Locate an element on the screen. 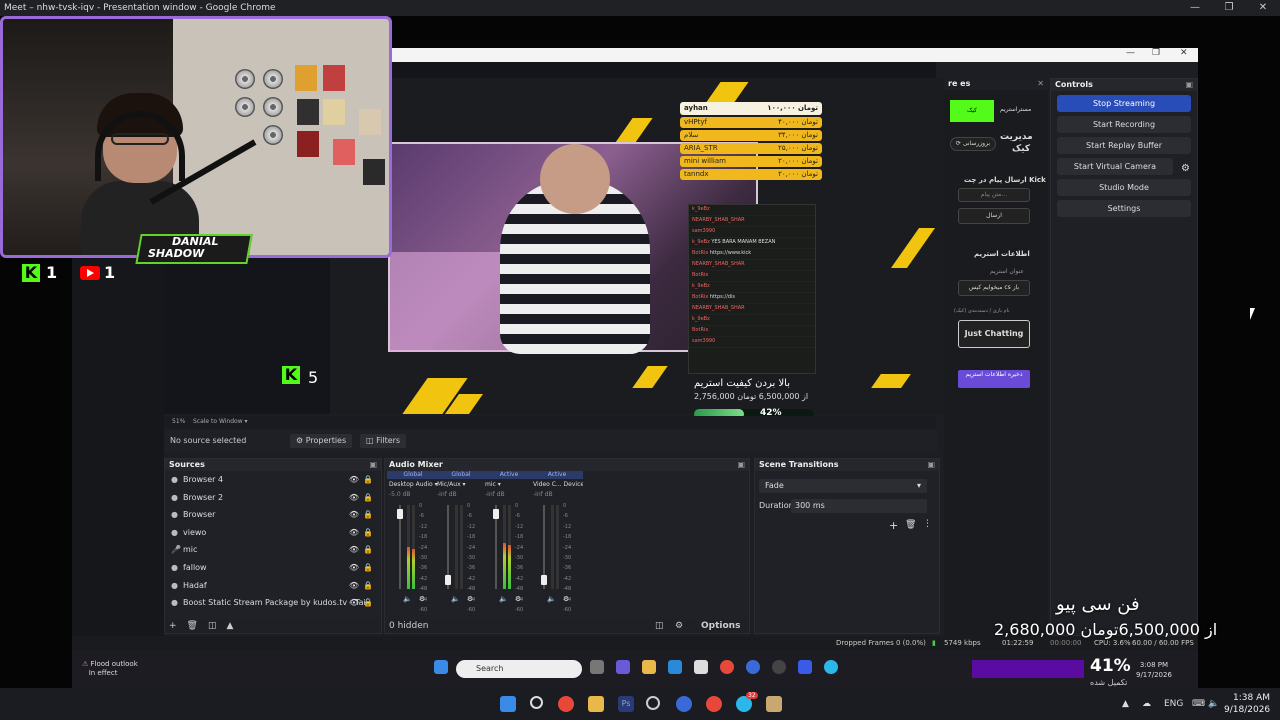 The image size is (1280, 720). stream-title-input: میخوایم کیس cs باز is located at coordinates (994, 288).